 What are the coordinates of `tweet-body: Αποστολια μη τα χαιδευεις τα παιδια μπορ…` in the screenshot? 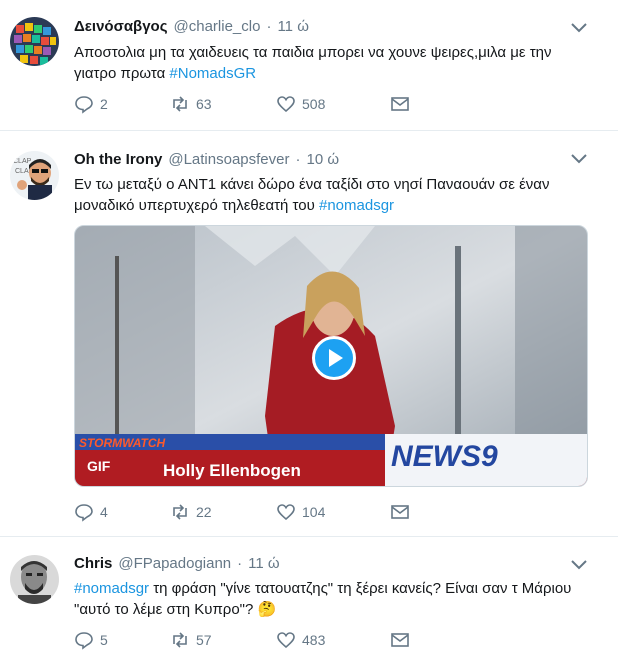 It's located at (313, 63).